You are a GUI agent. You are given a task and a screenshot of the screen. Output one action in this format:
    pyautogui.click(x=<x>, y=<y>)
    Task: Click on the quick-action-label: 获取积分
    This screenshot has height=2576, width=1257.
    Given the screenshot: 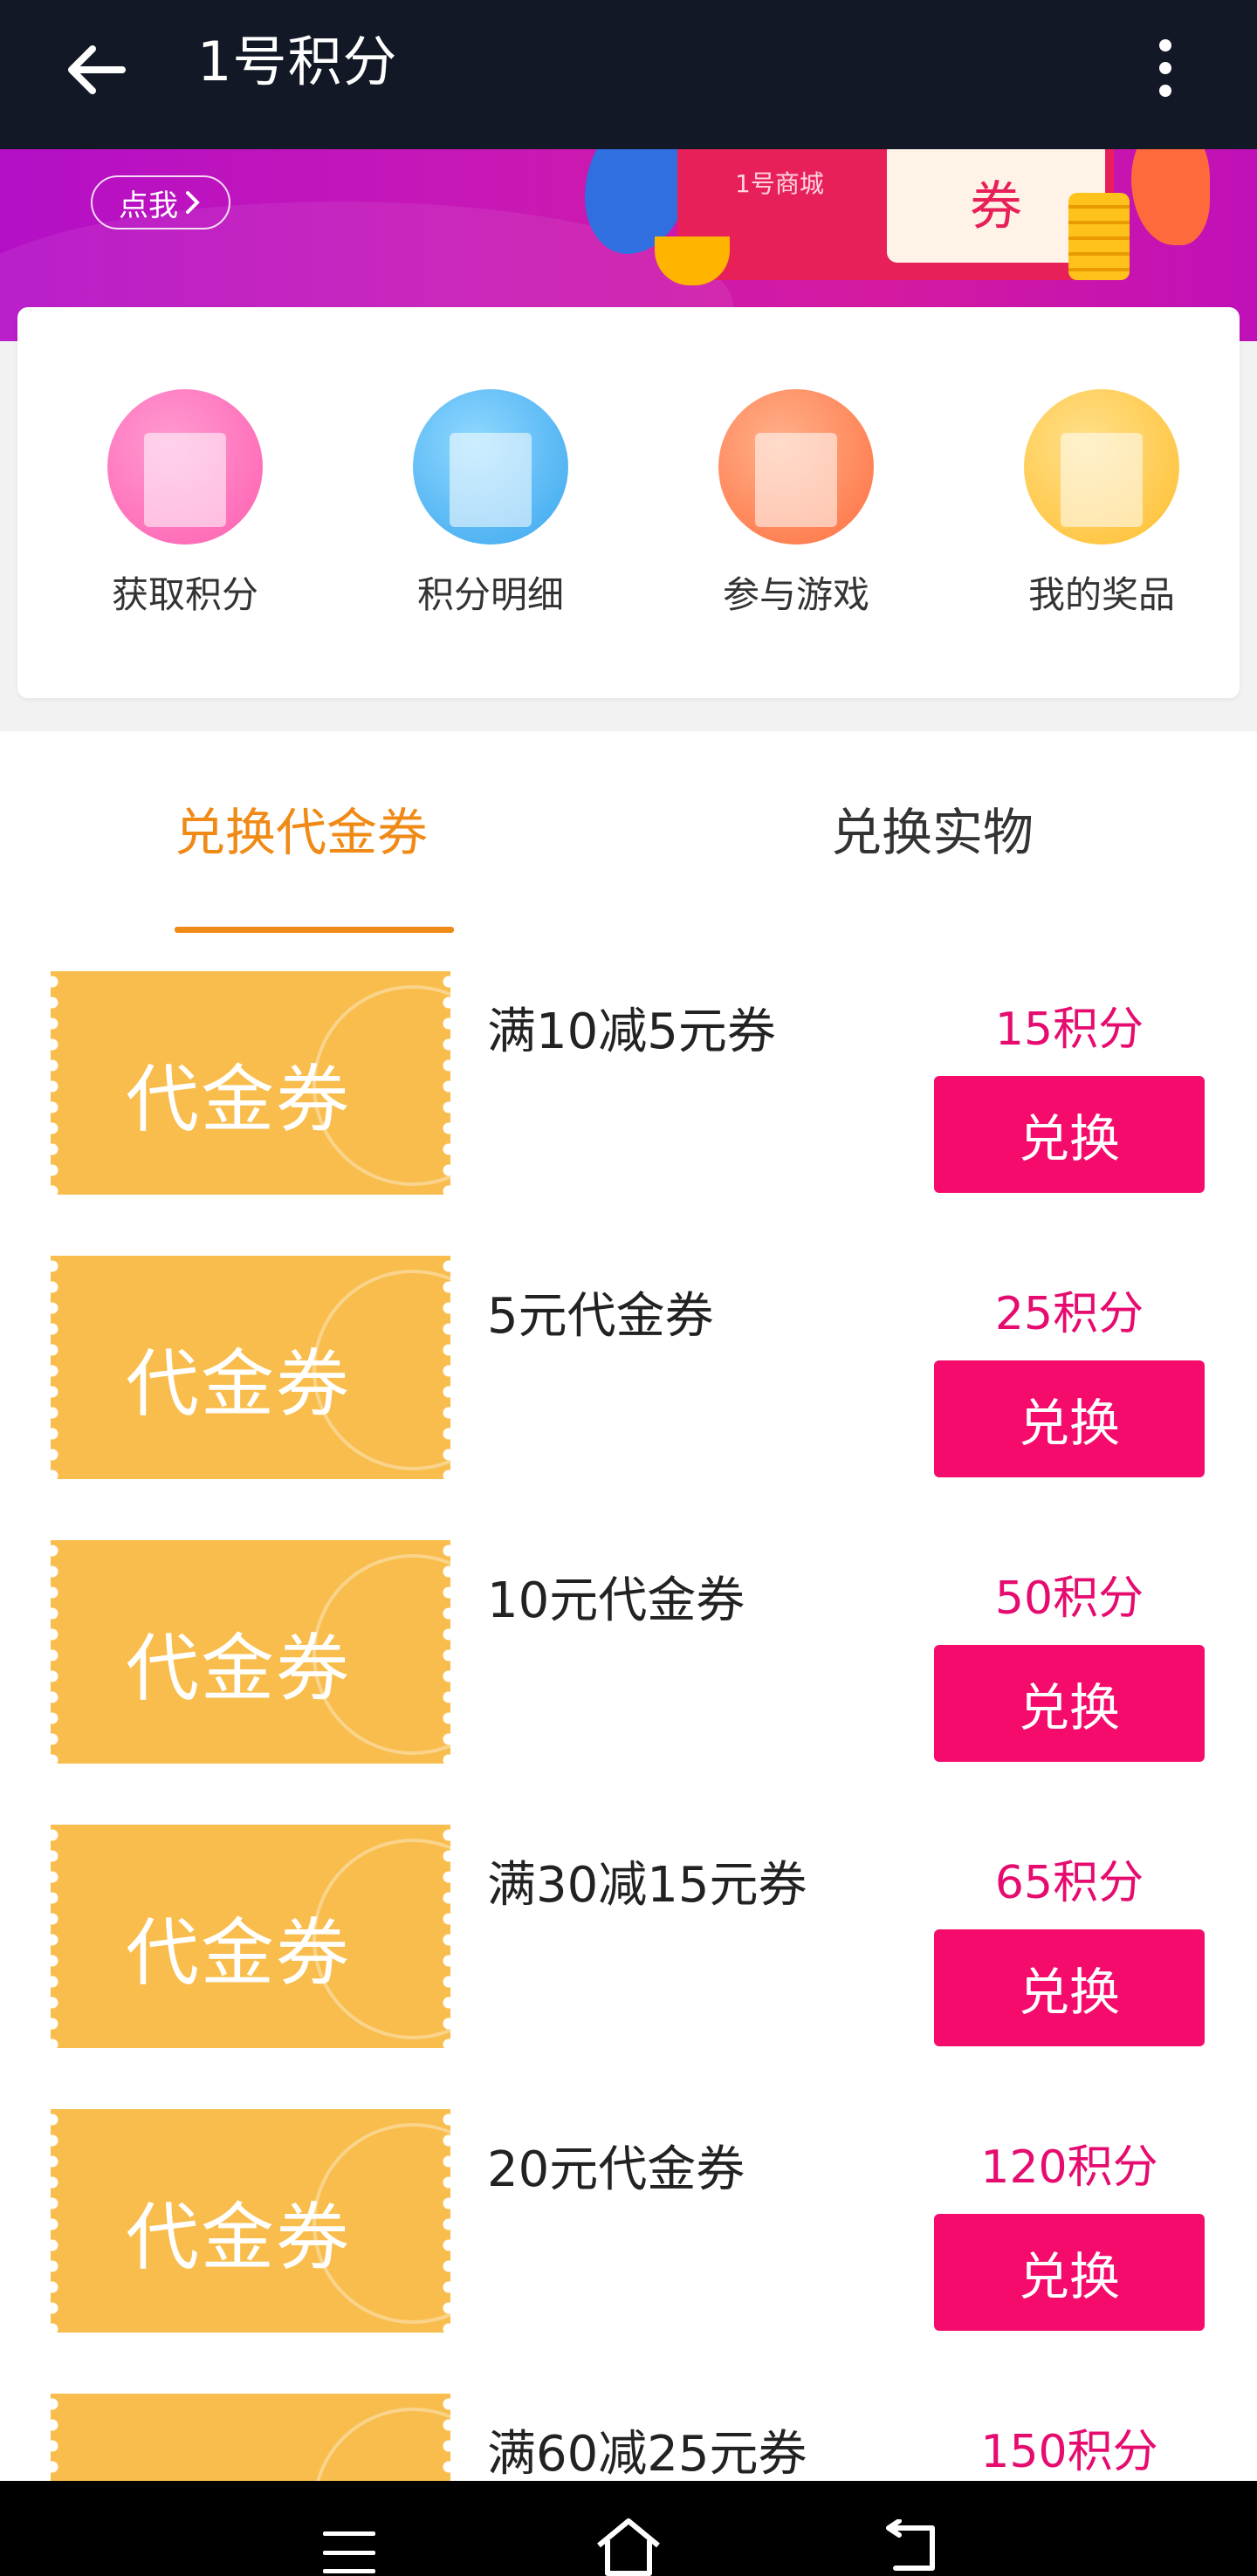 What is the action you would take?
    pyautogui.click(x=184, y=594)
    